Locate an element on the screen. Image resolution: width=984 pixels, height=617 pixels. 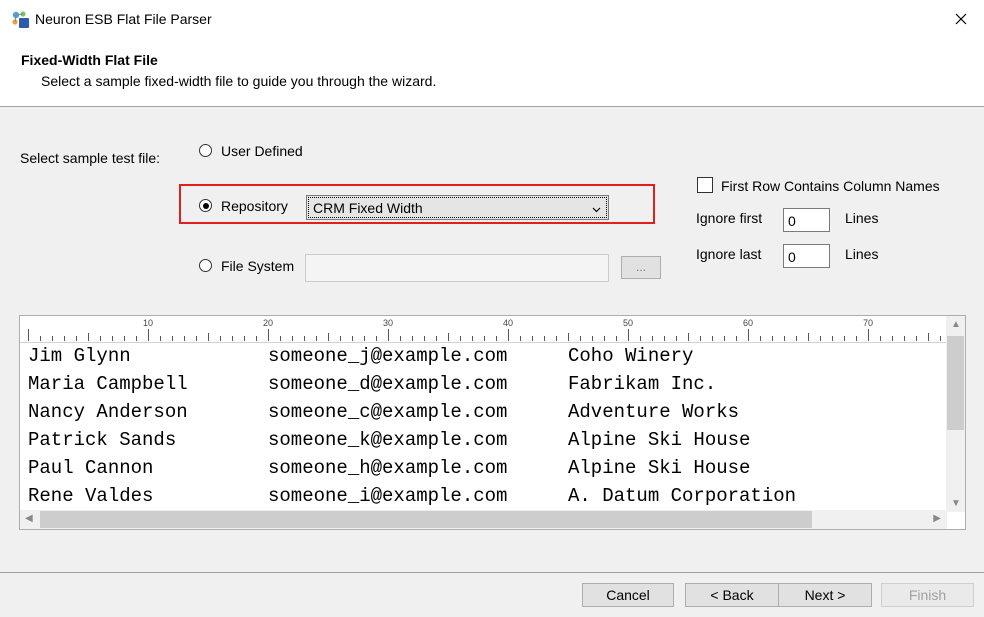
horizontal-scroll-thumb is located at coordinates (426, 519).